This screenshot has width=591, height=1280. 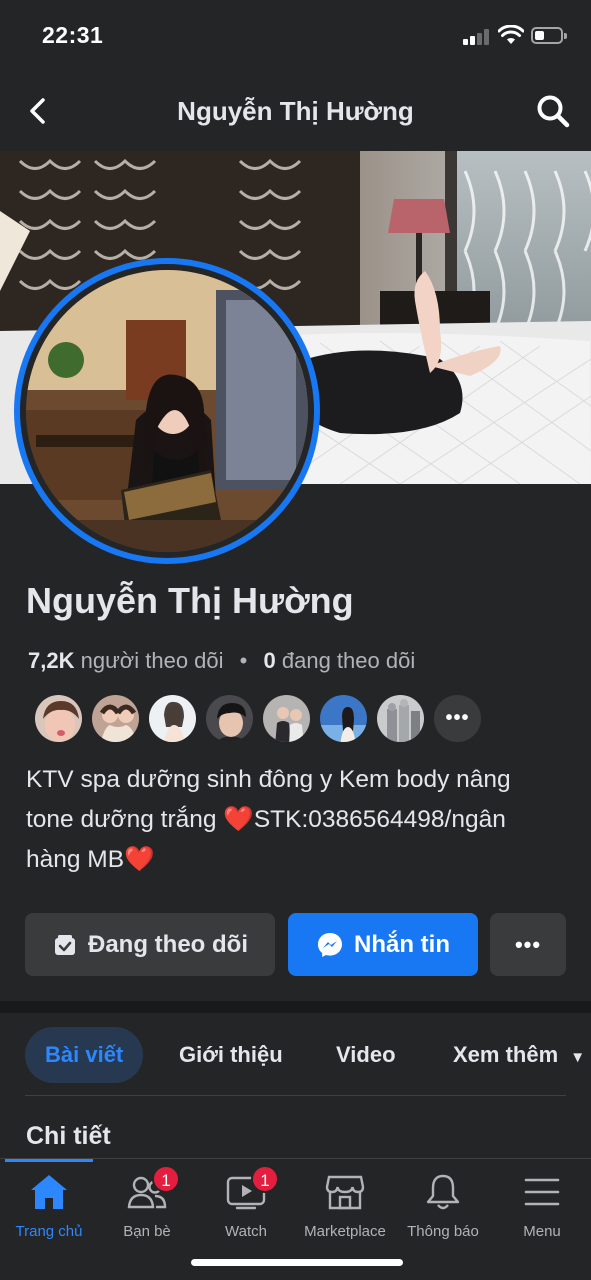 What do you see at coordinates (125, 819) in the screenshot?
I see `bio-text: tone dưỡng trắng` at bounding box center [125, 819].